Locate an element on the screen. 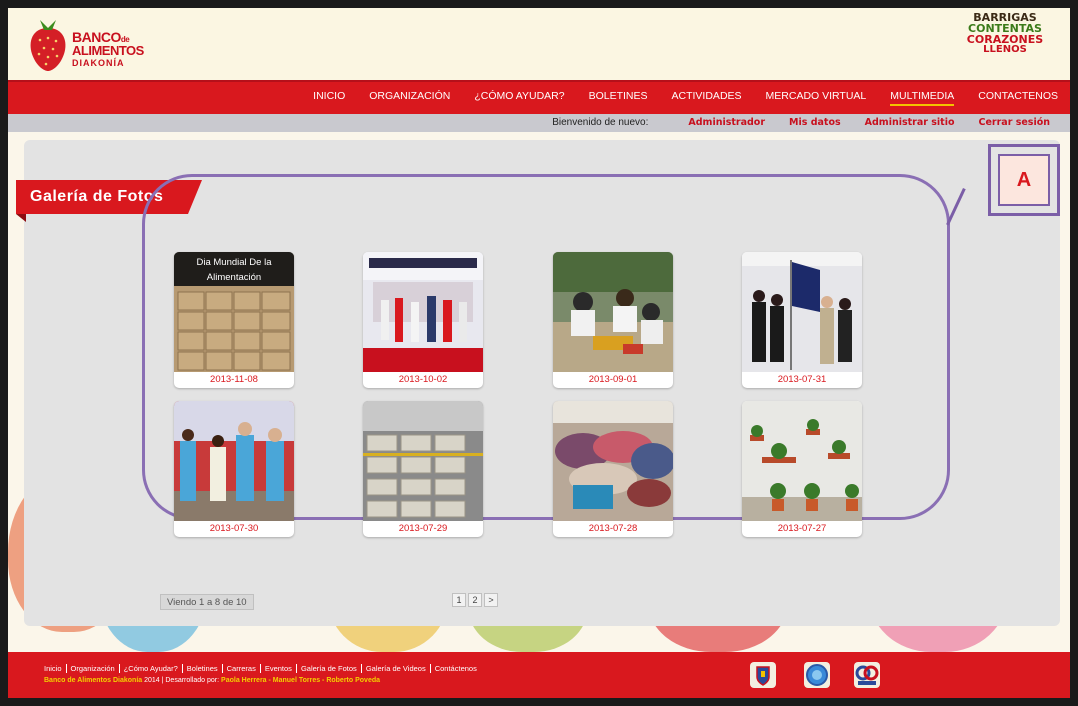 The height and width of the screenshot is (706, 1078). banco-alimentos-logo: BANCOde ALIMENTOS DIAKONÍA is located at coordinates (86, 44).